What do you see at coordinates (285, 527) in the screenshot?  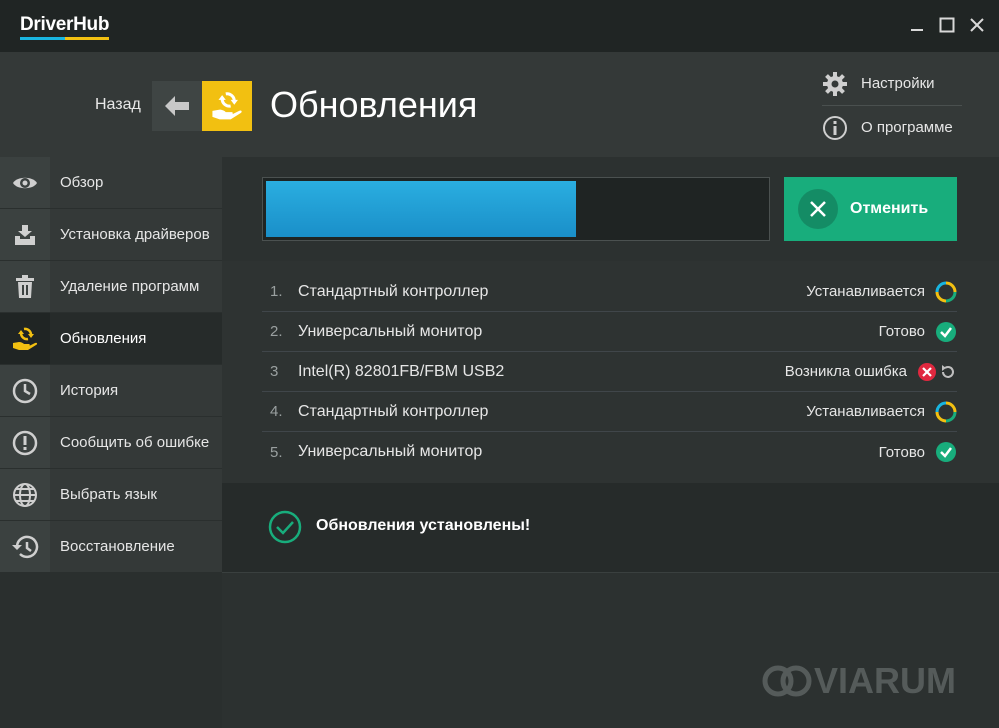 I see `check-circle-icon` at bounding box center [285, 527].